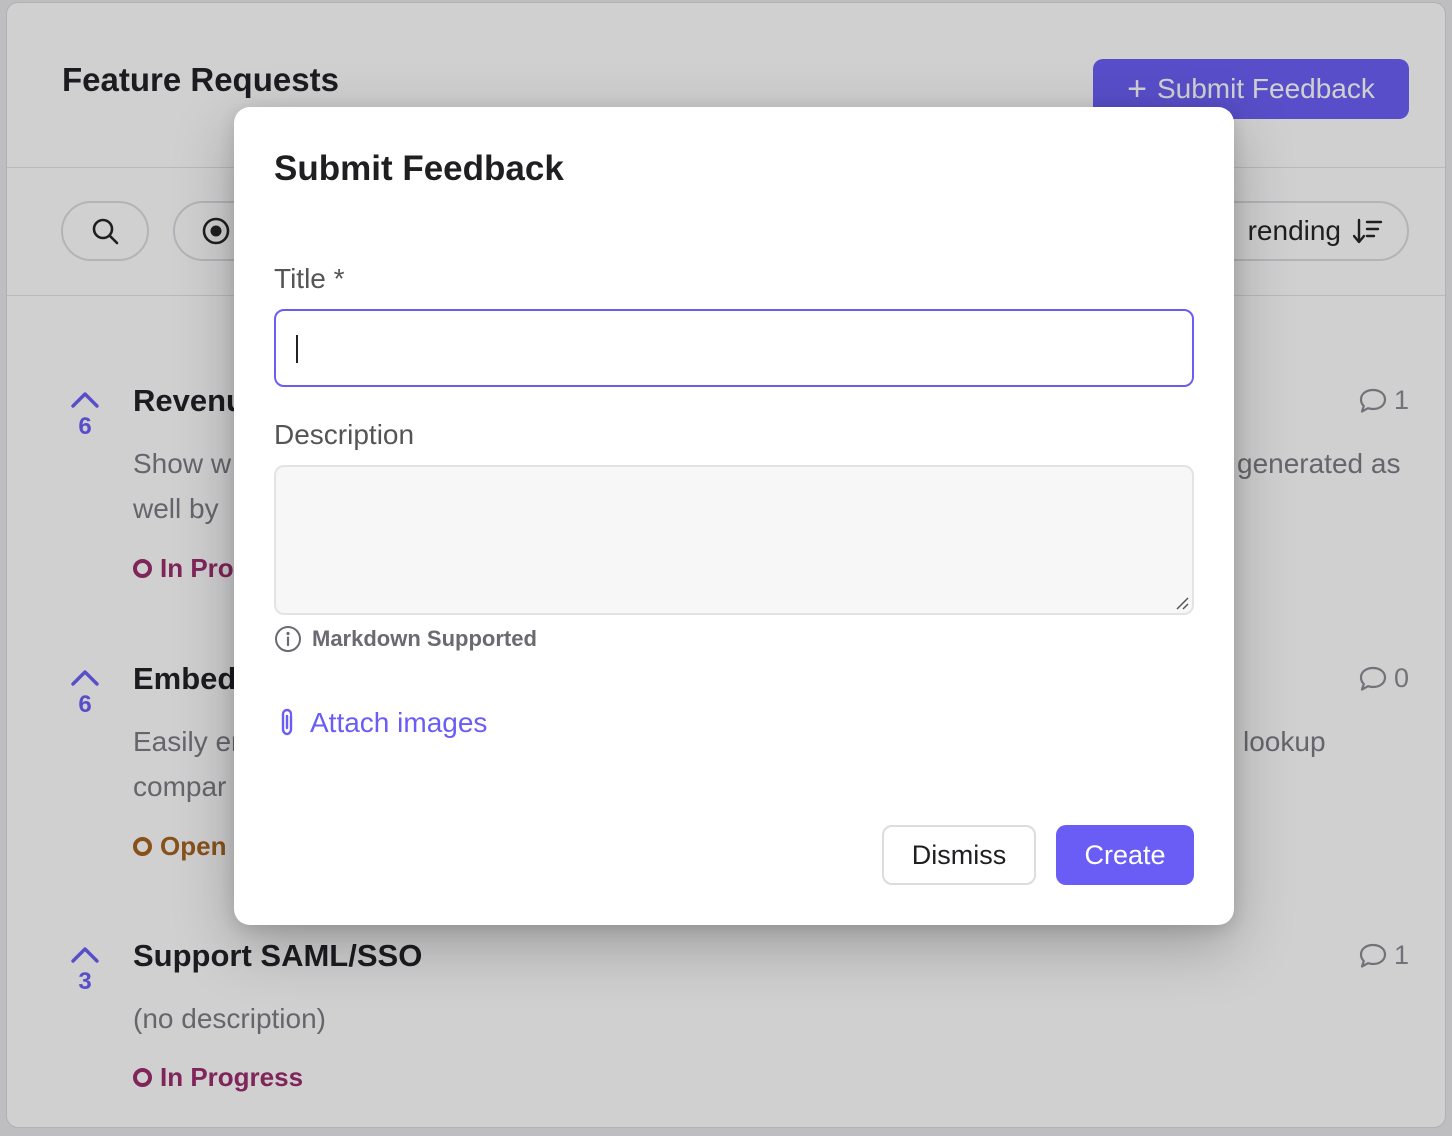 The width and height of the screenshot is (1452, 1136). What do you see at coordinates (1125, 855) in the screenshot?
I see `create-button: Create` at bounding box center [1125, 855].